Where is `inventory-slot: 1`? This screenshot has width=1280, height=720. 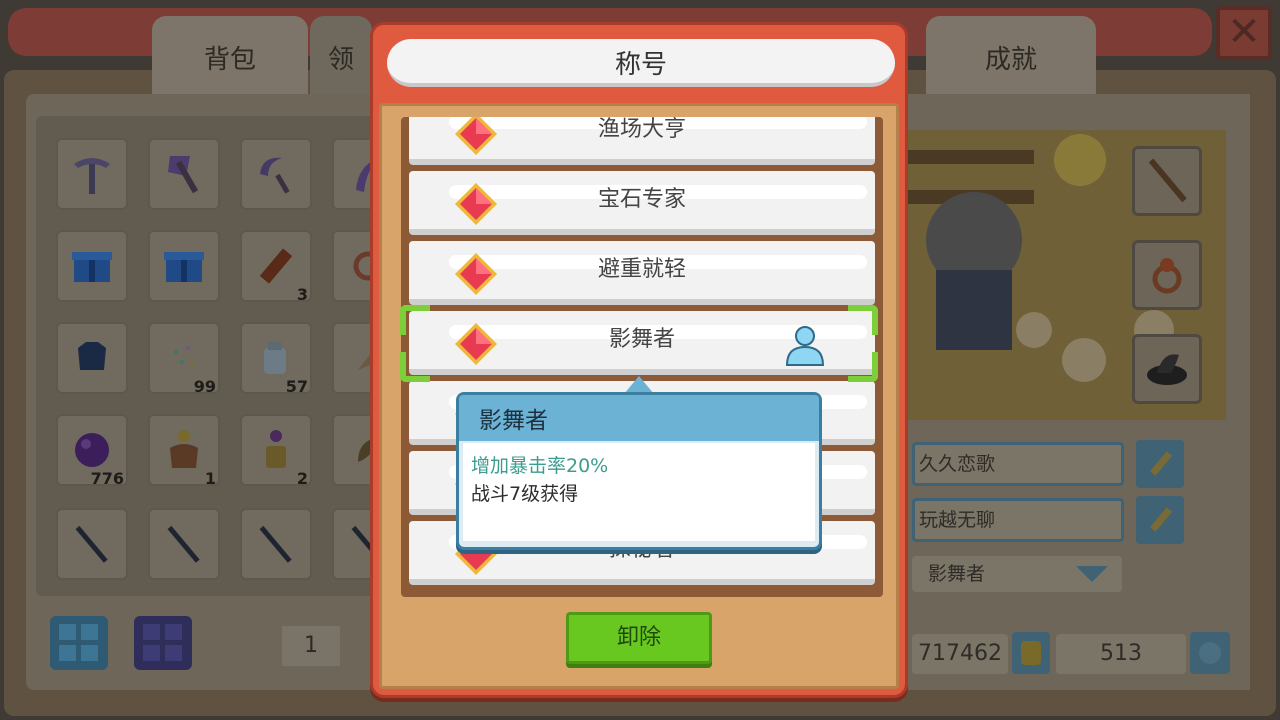 inventory-slot: 1 is located at coordinates (184, 451).